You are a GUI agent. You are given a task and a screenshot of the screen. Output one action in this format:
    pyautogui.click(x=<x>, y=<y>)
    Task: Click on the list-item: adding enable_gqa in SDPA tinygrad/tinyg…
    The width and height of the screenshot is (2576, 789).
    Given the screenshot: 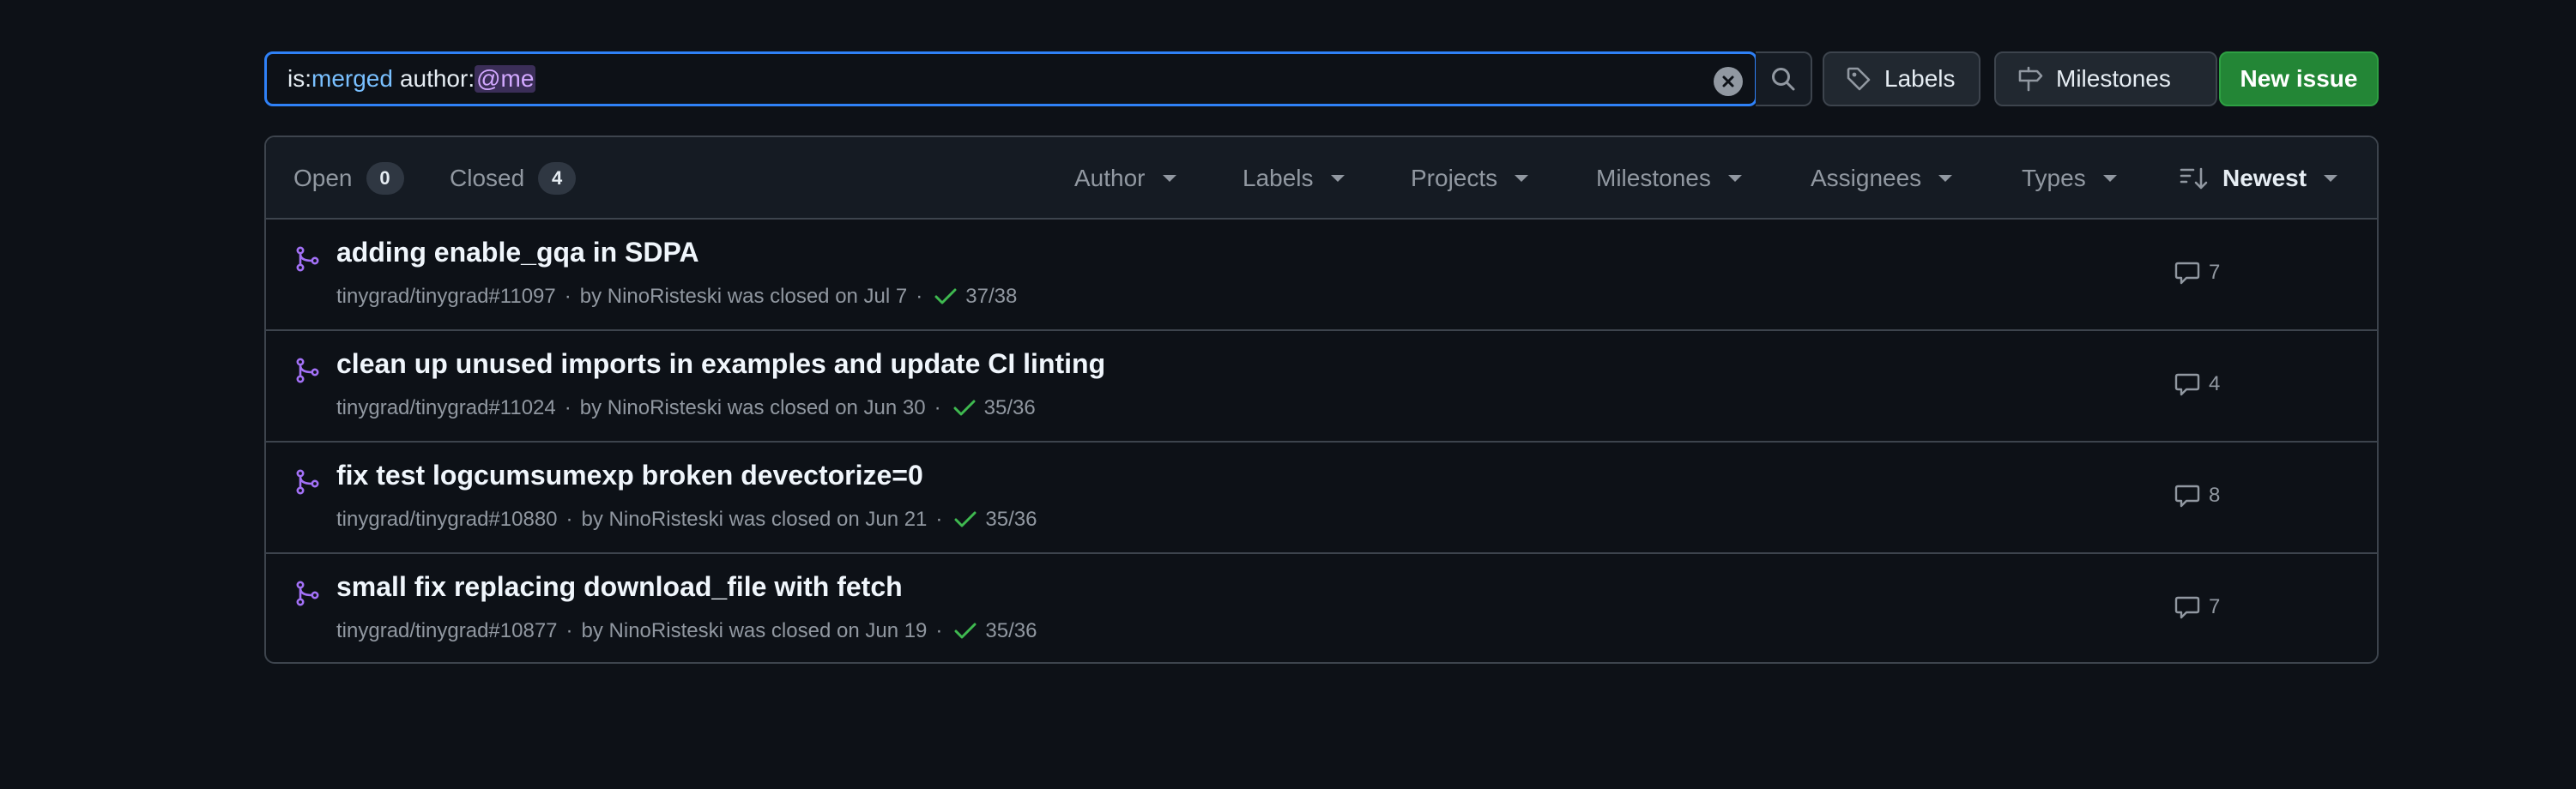 What is the action you would take?
    pyautogui.click(x=1321, y=275)
    